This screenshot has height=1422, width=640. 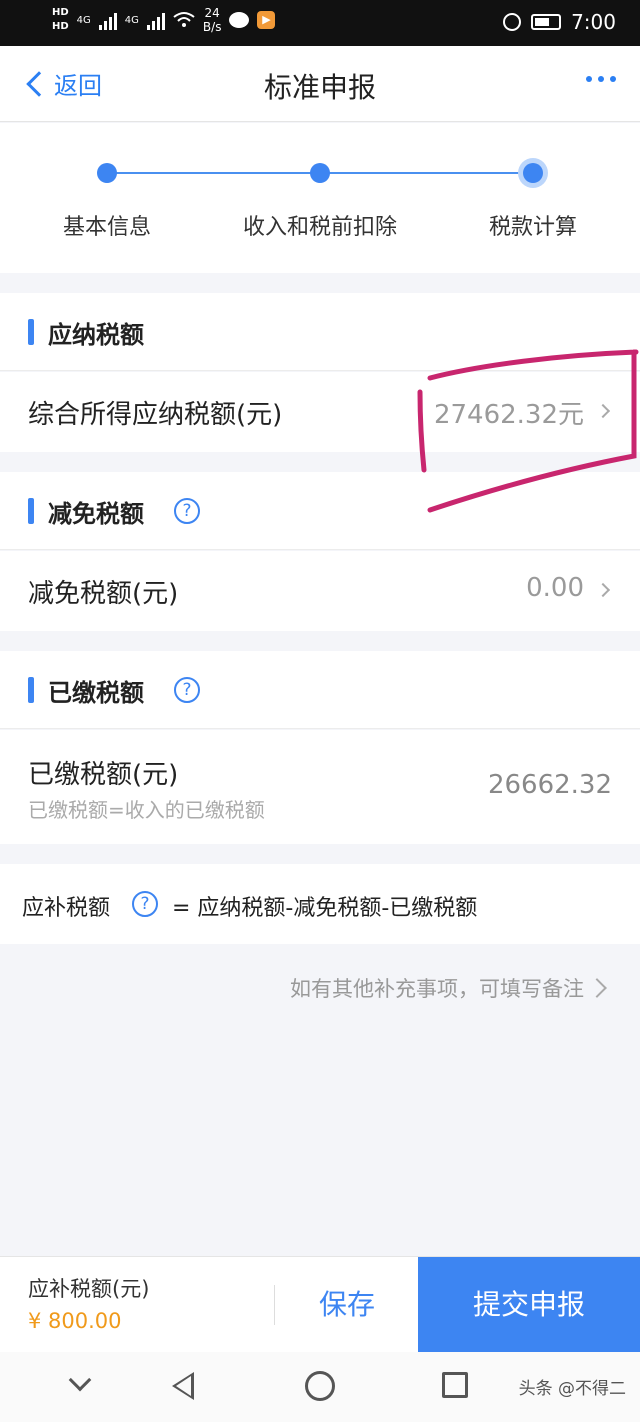 I want to click on home-circle-icon, so click(x=320, y=1386).